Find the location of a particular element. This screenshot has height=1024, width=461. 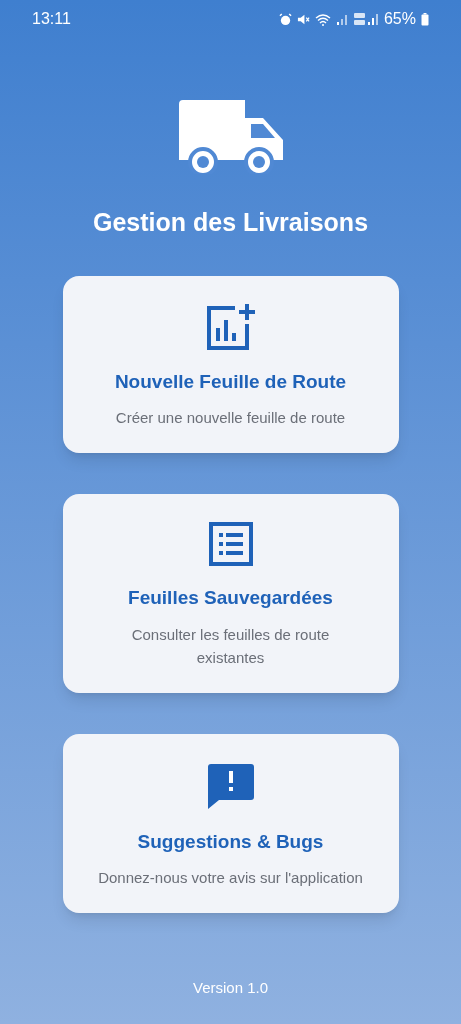

app-title: Gestion des Livraisons is located at coordinates (230, 222).